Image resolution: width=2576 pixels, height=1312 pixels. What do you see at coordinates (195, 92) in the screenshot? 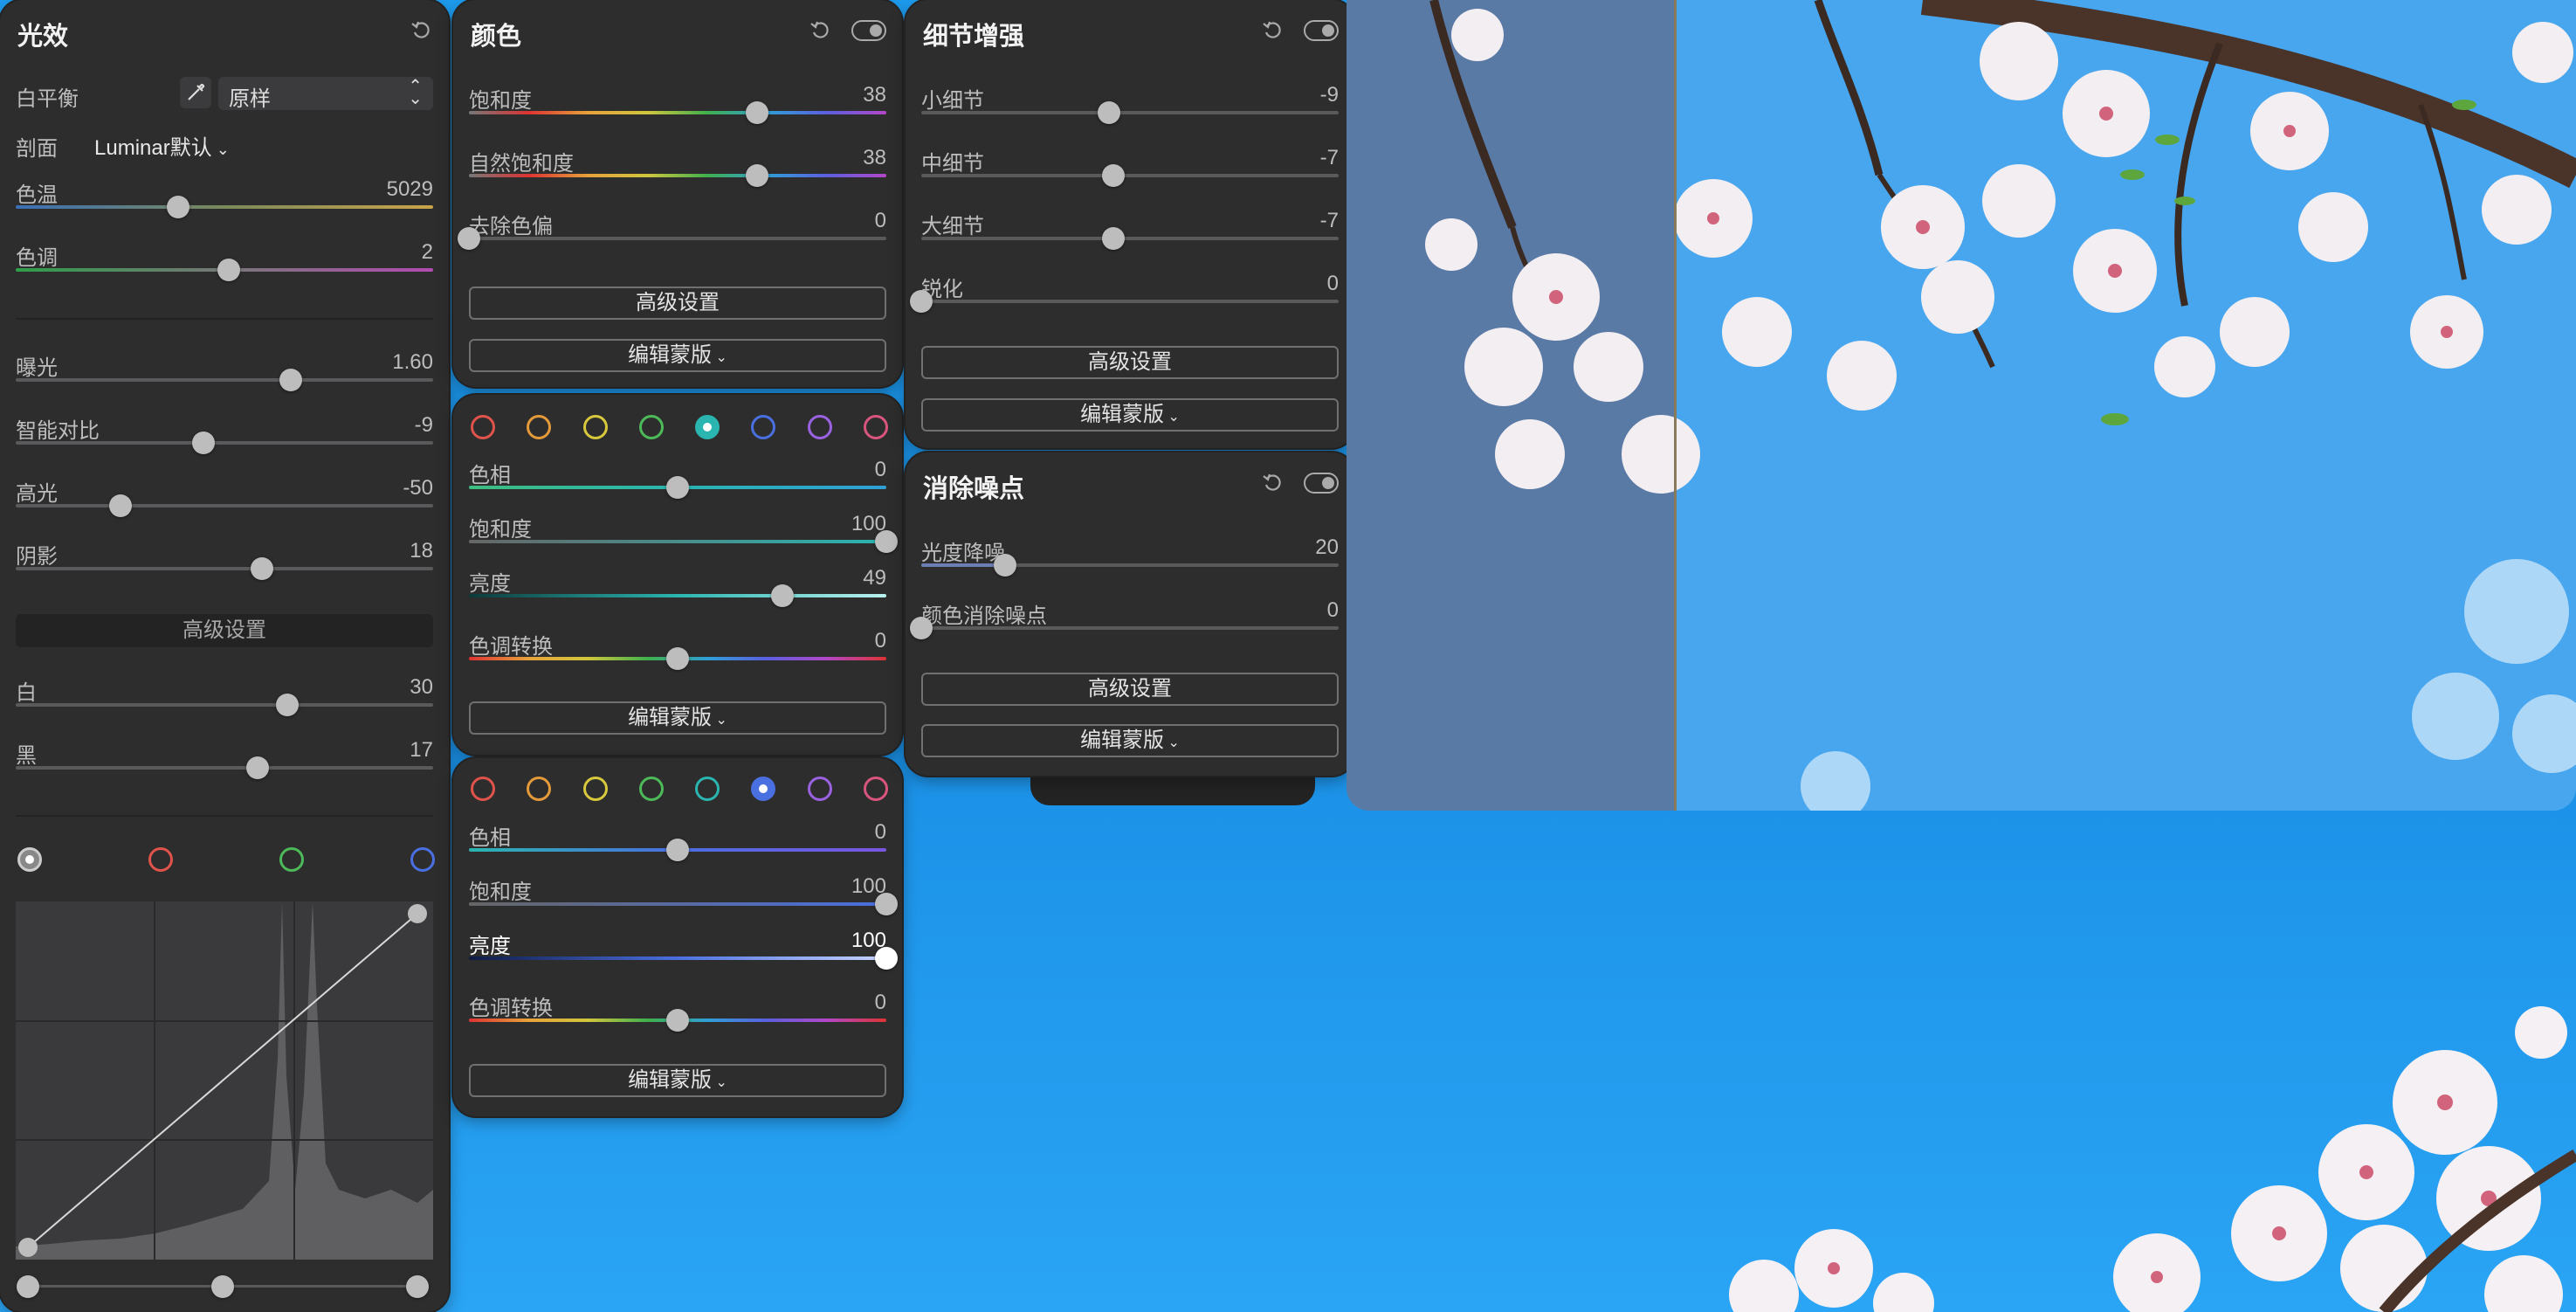
I see `eyedropper-button` at bounding box center [195, 92].